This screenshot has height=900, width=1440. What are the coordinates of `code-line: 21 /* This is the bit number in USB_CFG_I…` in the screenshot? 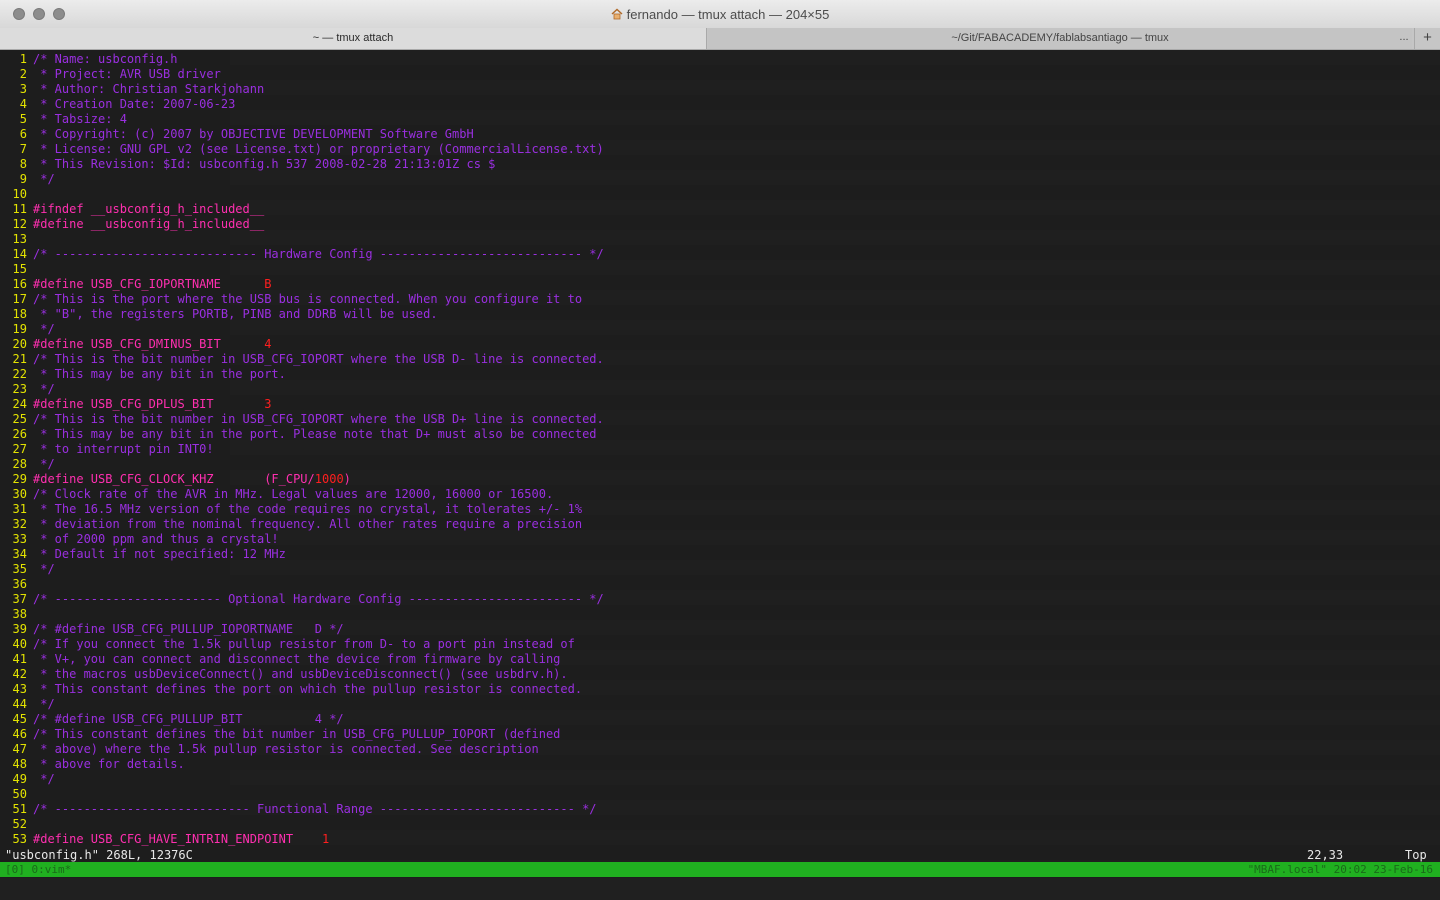 It's located at (720, 359).